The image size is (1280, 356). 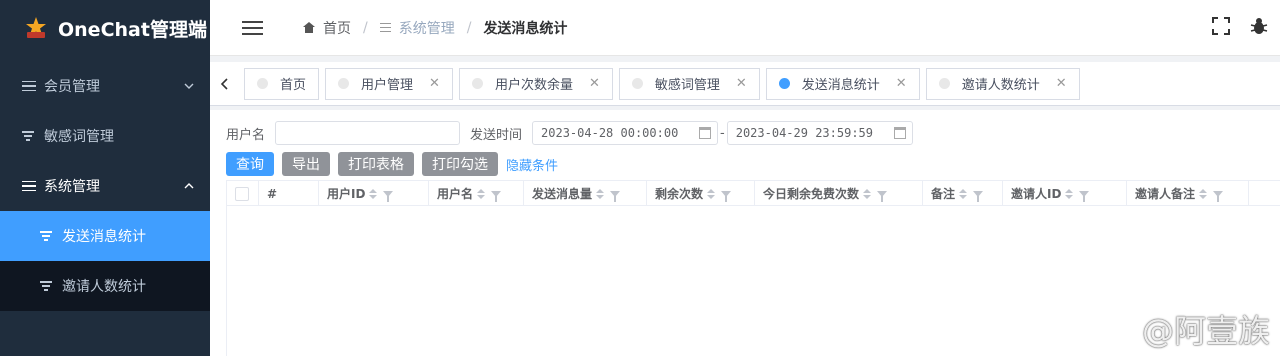 I want to click on send-time-label: 发送时间, so click(x=496, y=135).